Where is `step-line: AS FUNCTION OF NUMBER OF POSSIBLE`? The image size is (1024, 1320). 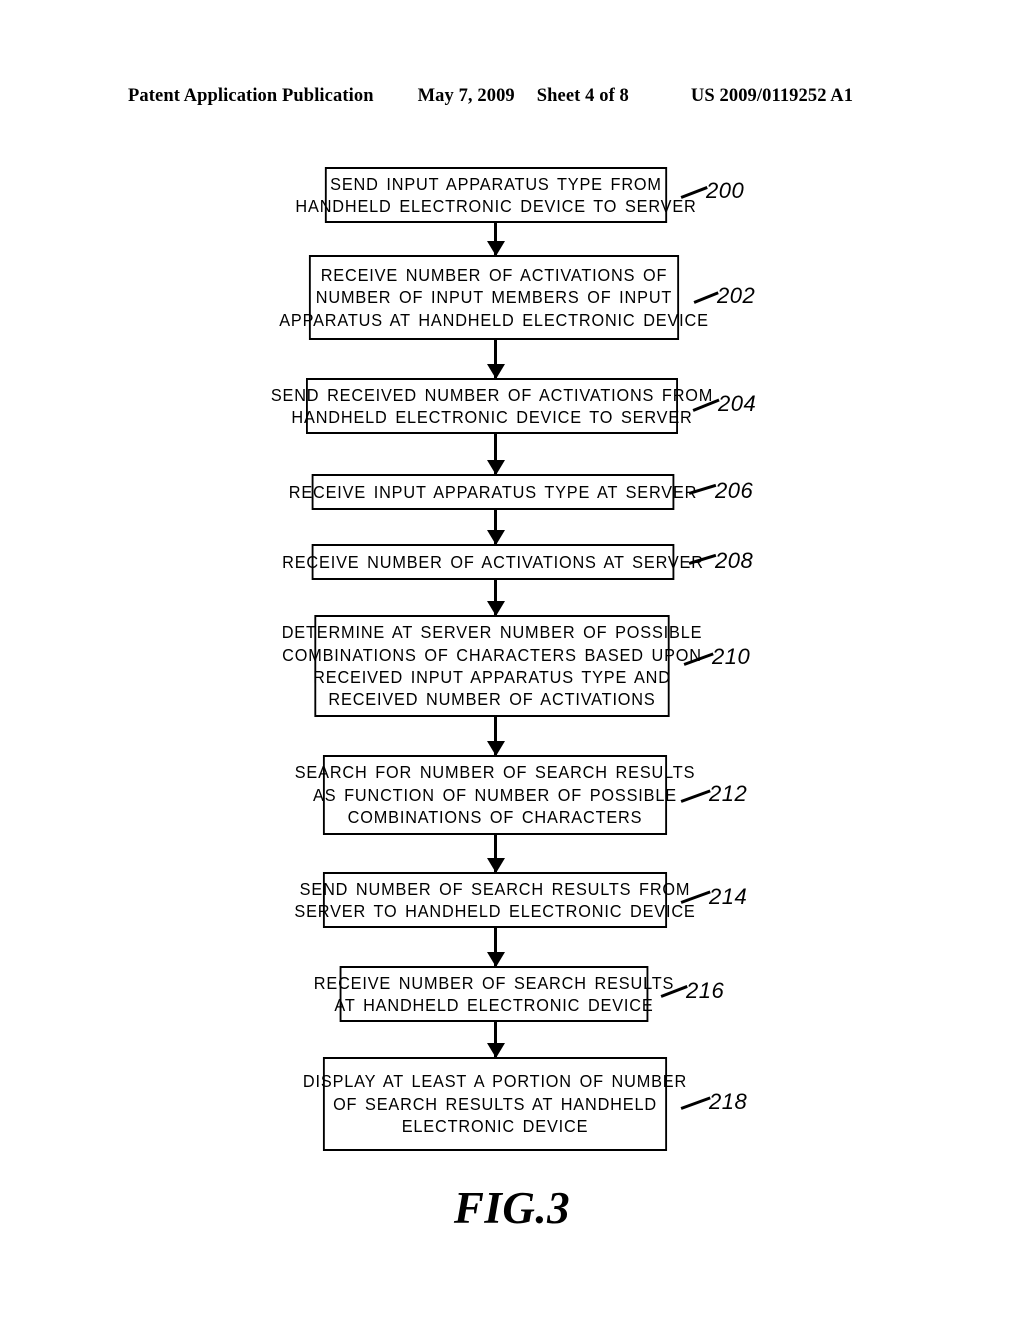
step-line: AS FUNCTION OF NUMBER OF POSSIBLE is located at coordinates (495, 794).